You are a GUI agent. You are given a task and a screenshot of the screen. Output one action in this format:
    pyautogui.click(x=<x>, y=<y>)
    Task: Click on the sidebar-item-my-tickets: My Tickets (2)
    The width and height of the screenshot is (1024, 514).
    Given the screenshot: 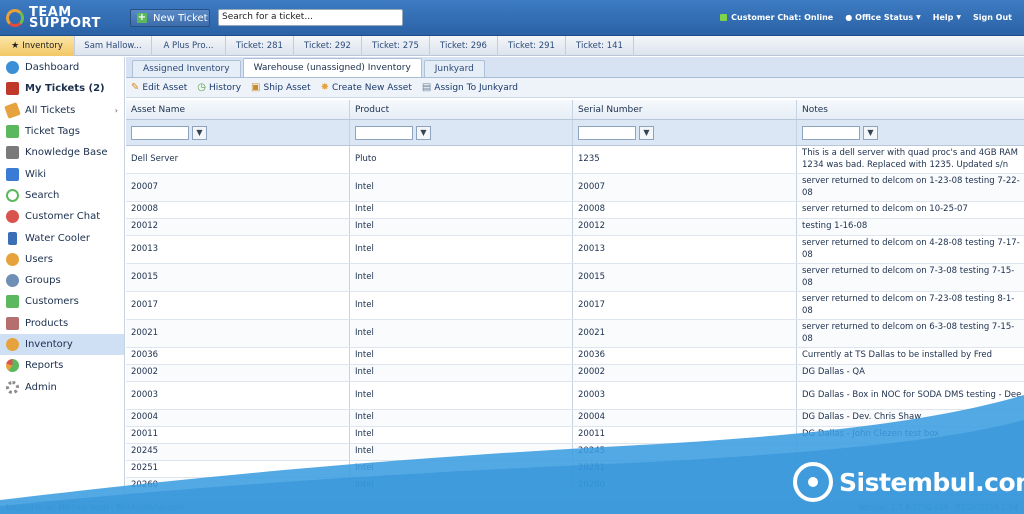 What is the action you would take?
    pyautogui.click(x=62, y=88)
    